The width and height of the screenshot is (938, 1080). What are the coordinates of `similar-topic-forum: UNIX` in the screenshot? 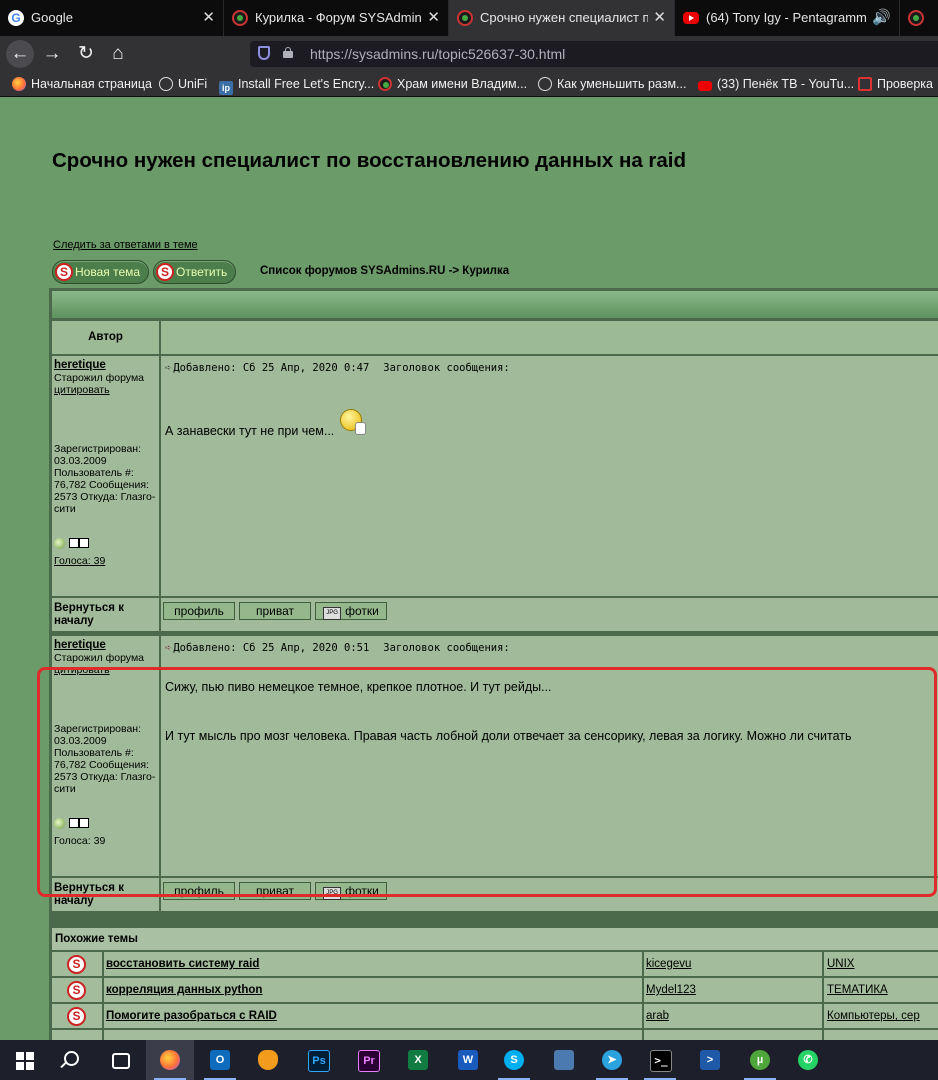 It's located at (881, 964).